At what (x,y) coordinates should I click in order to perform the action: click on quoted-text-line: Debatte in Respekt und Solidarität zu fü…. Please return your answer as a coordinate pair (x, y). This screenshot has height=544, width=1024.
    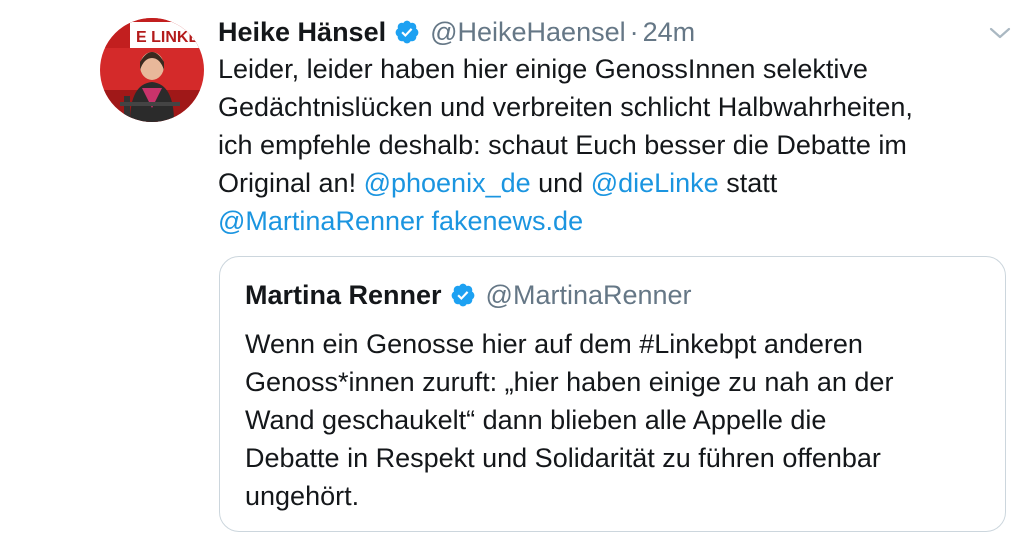
    Looking at the image, I should click on (563, 458).